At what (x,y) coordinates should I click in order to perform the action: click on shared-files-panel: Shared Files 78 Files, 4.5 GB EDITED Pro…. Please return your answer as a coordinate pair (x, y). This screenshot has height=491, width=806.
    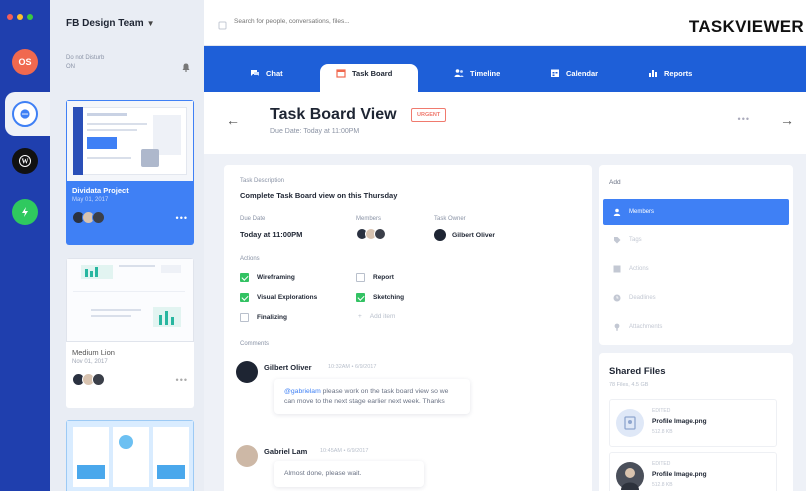
    Looking at the image, I should click on (696, 422).